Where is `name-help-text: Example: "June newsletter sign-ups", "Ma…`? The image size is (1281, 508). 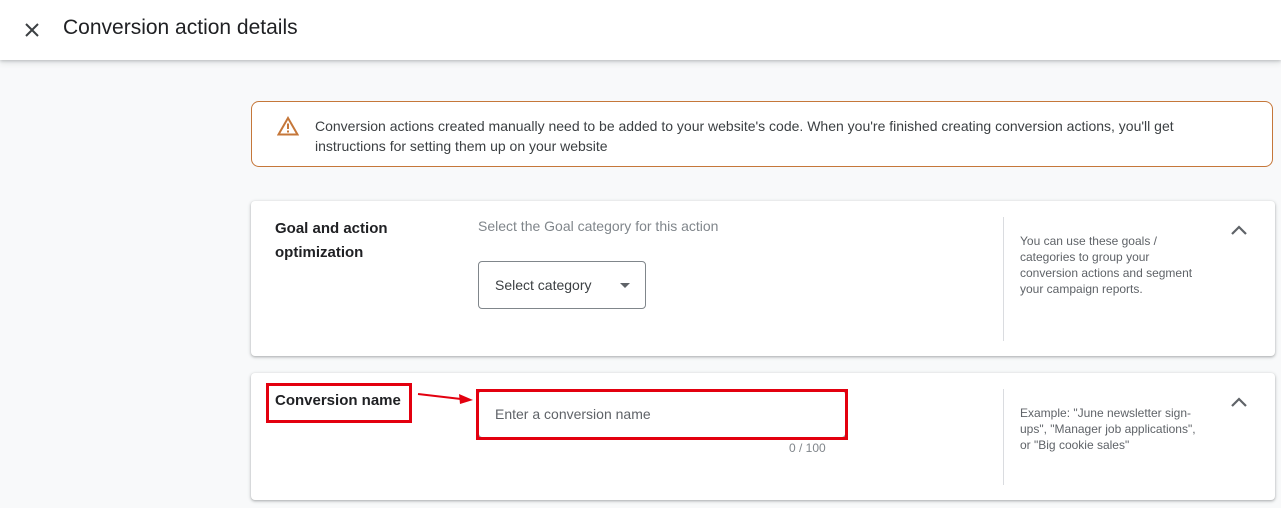 name-help-text: Example: "June newsletter sign-ups", "Ma… is located at coordinates (1108, 429).